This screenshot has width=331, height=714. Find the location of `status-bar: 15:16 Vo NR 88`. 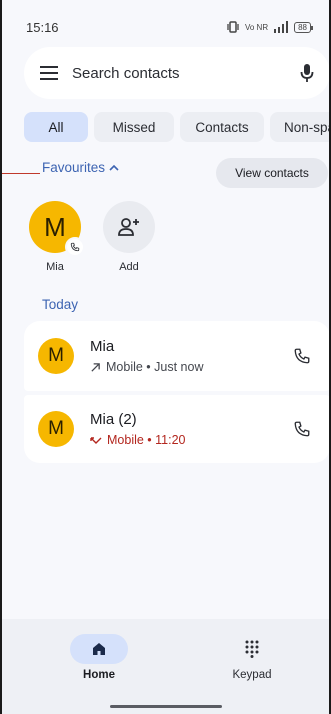

status-bar: 15:16 Vo NR 88 is located at coordinates (165, 27).